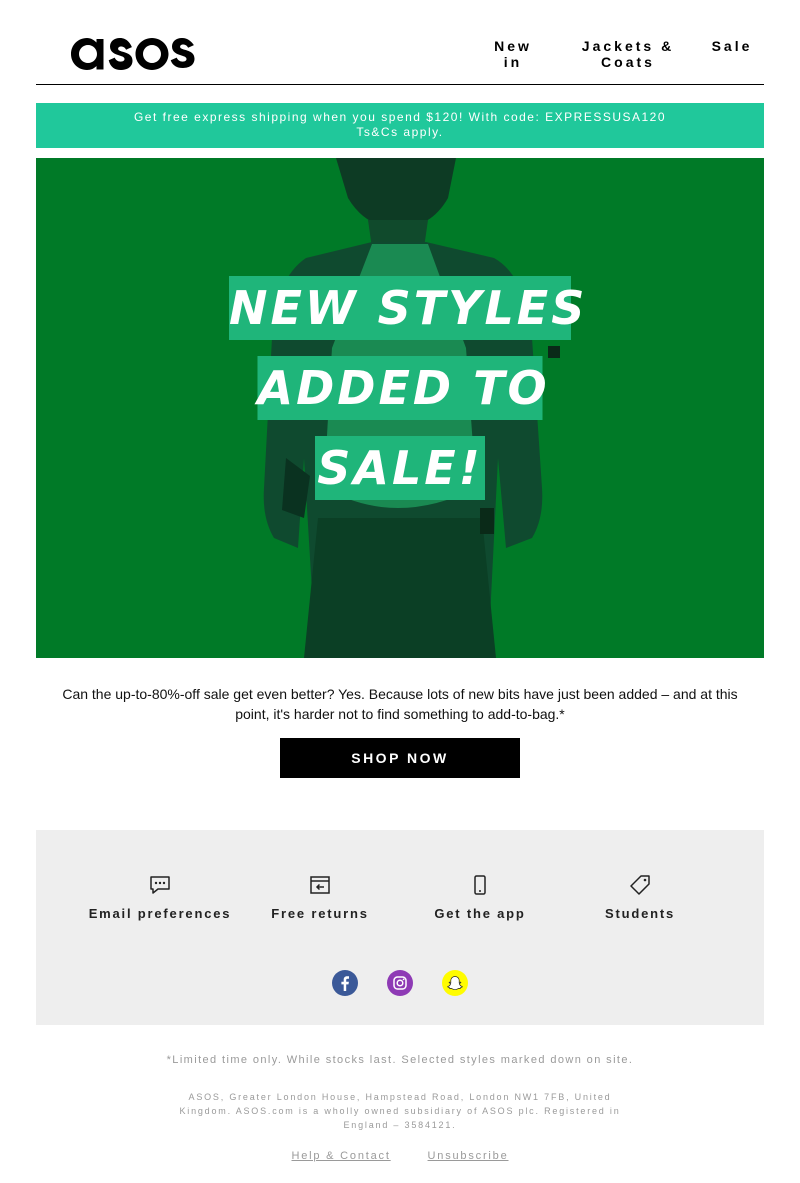 This screenshot has width=800, height=1183. What do you see at coordinates (406, 308) in the screenshot?
I see `hero-headline-line-1: NEW STYLES` at bounding box center [406, 308].